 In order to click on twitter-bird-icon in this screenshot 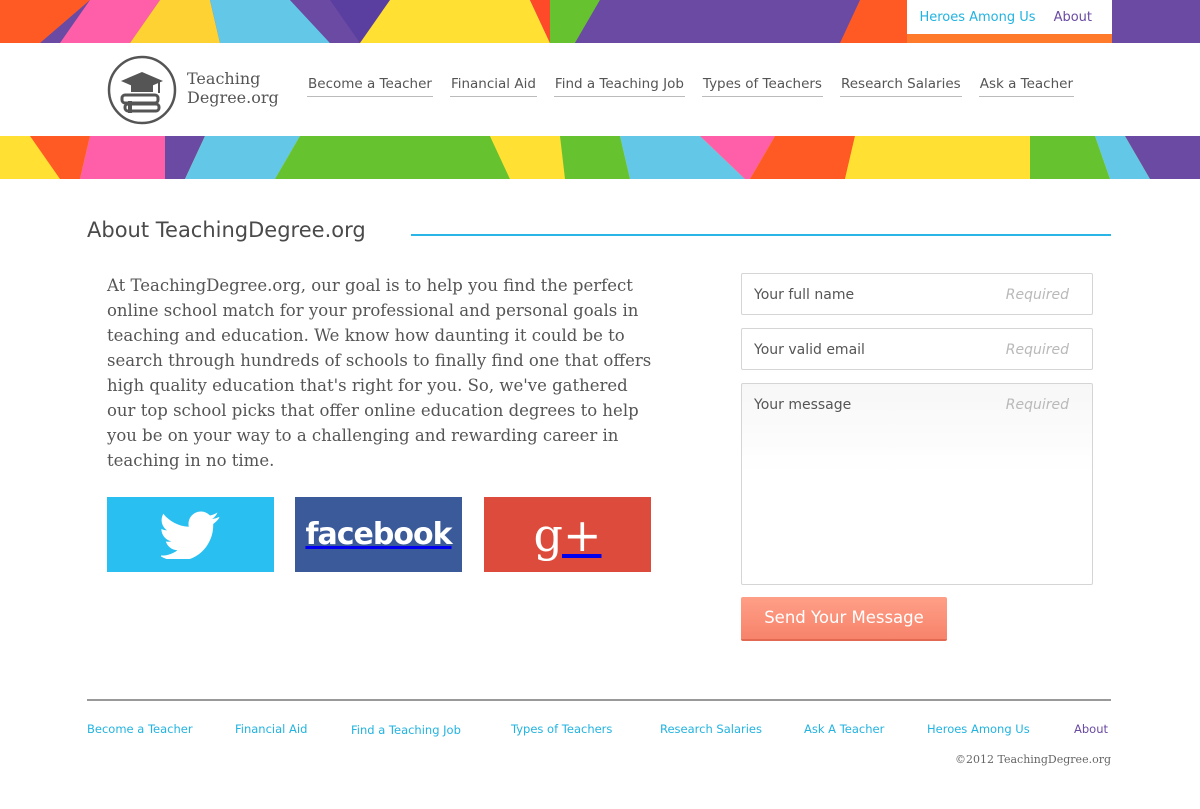, I will do `click(189, 535)`.